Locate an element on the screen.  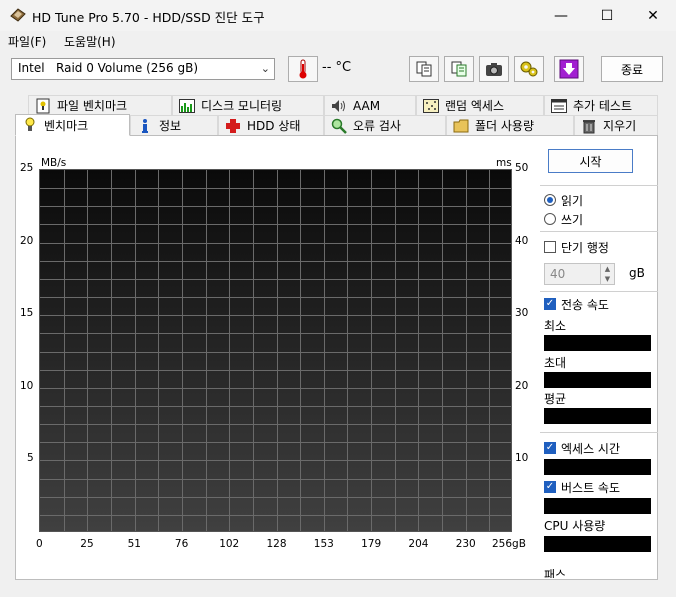
tab-error-scan: 오류 검사 is located at coordinates (385, 125).